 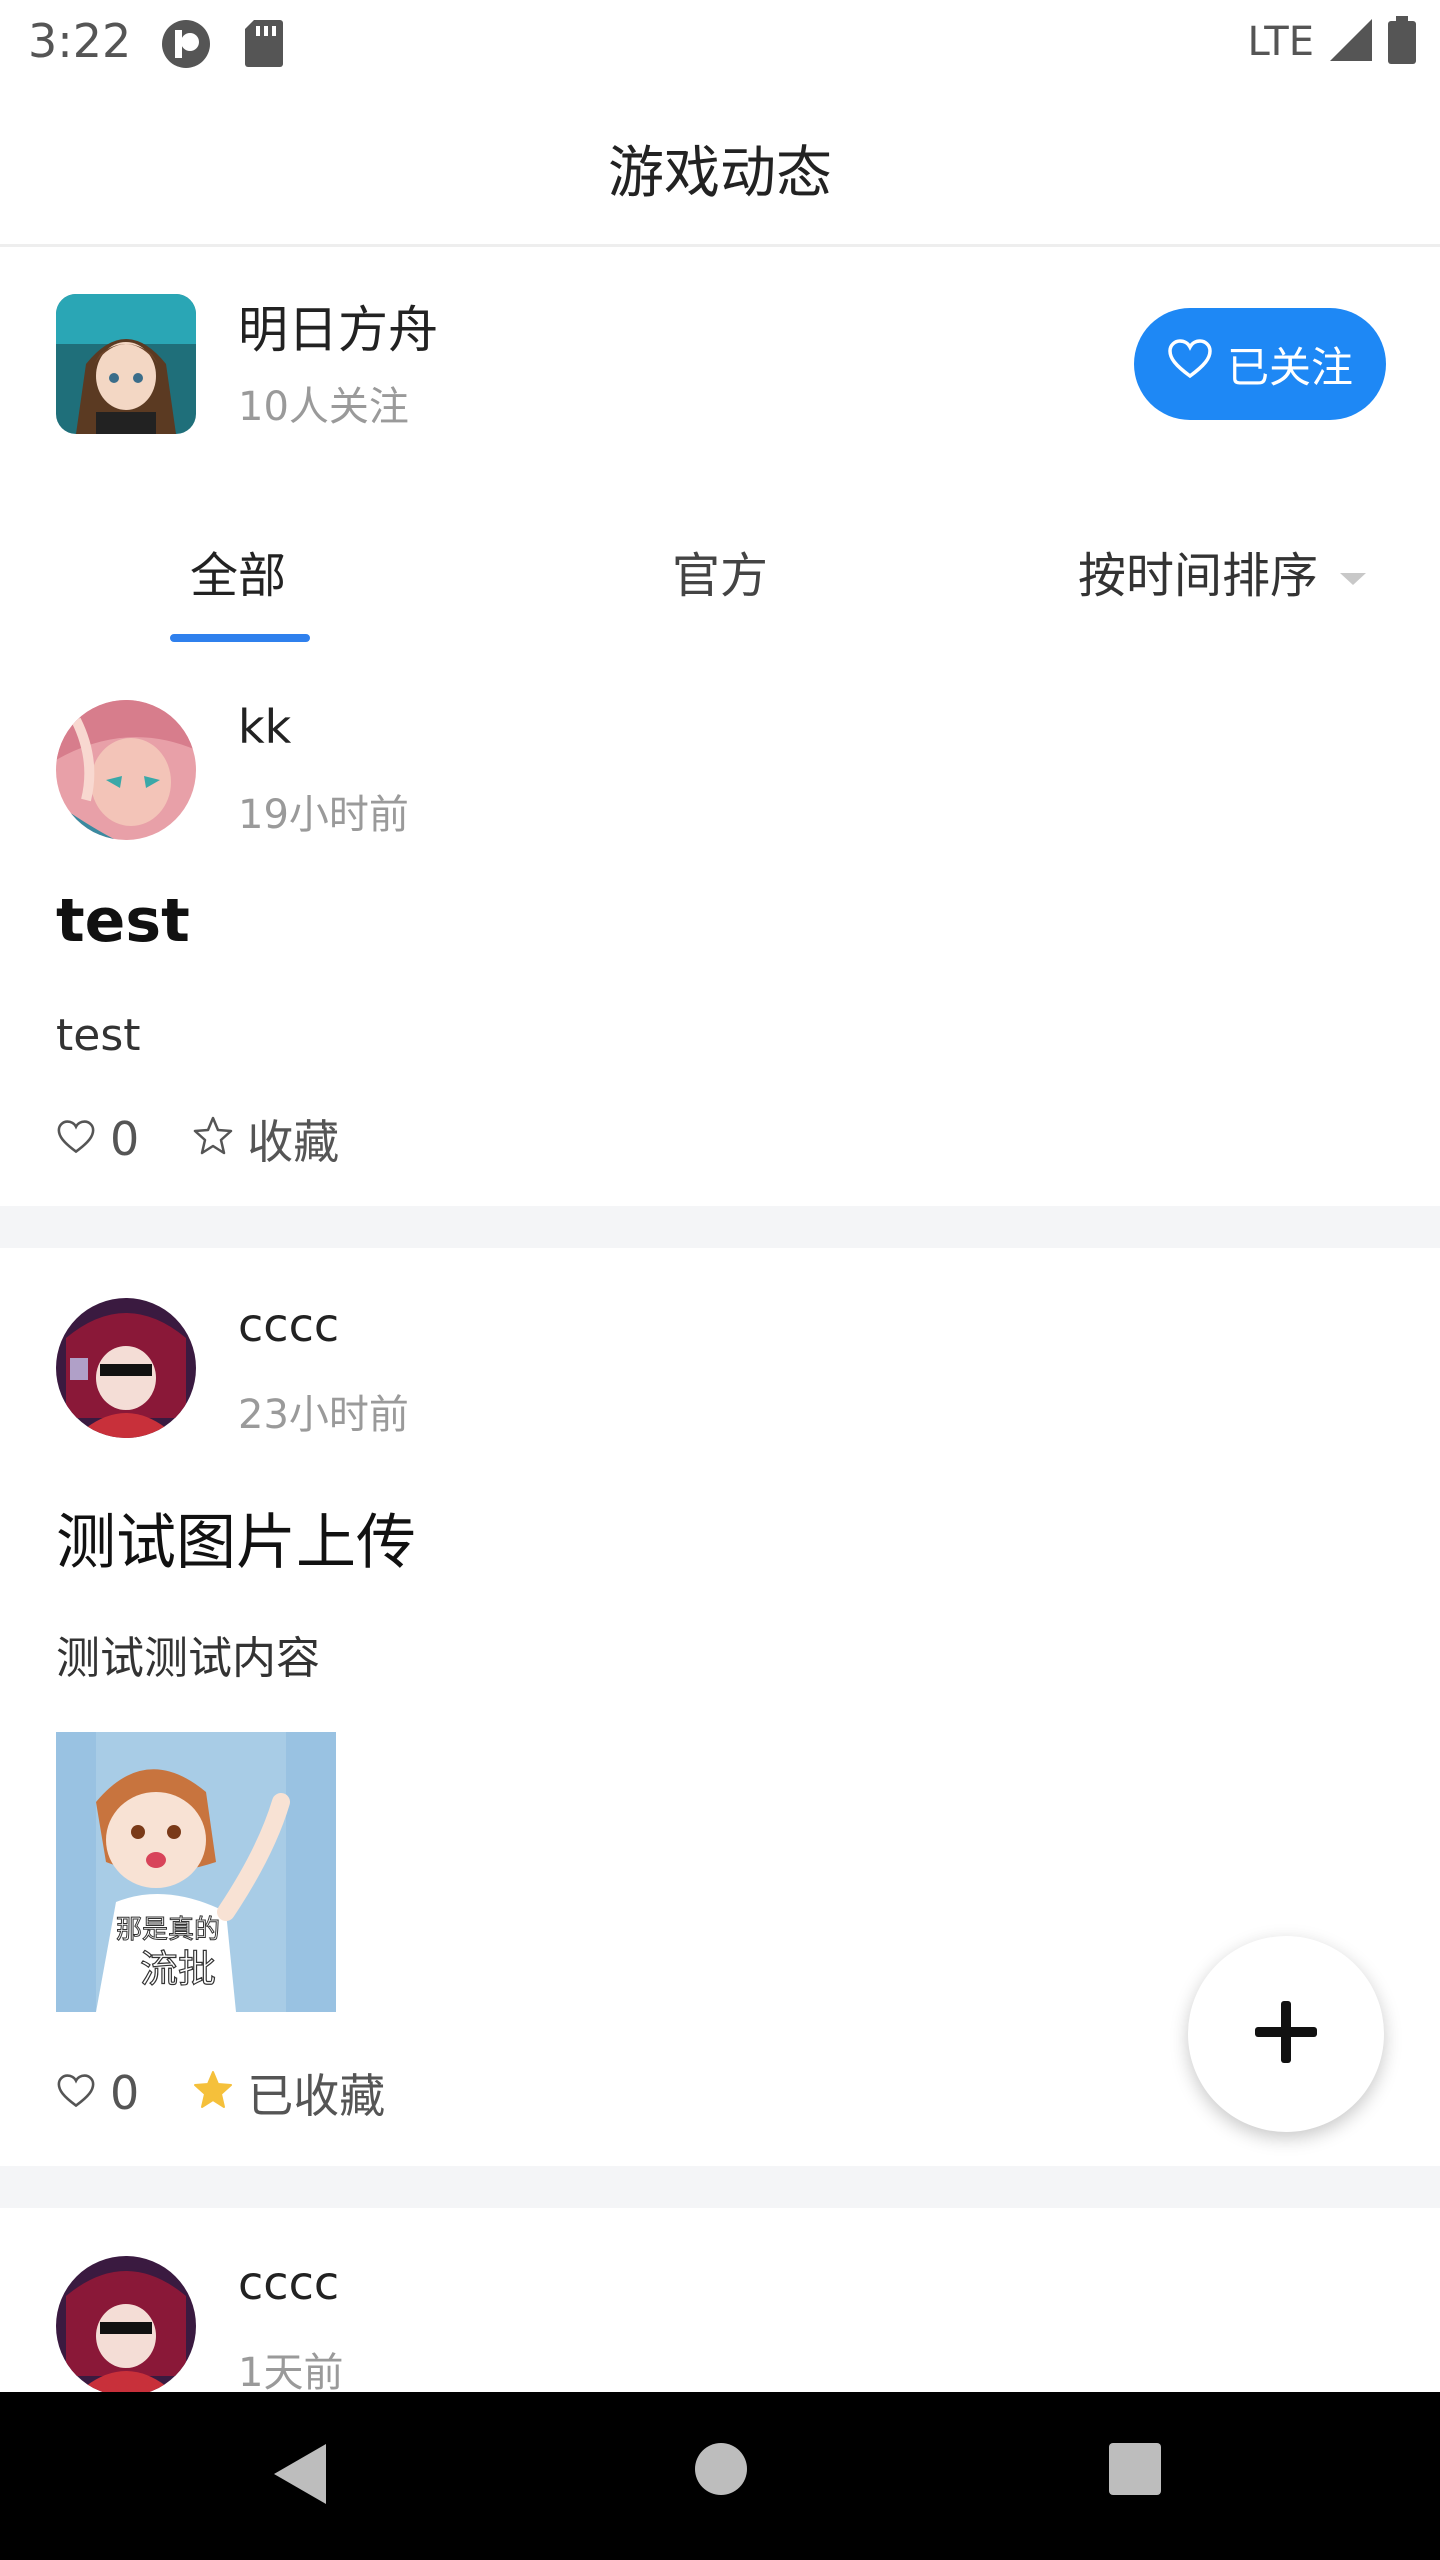 I want to click on signal-icon, so click(x=1351, y=42).